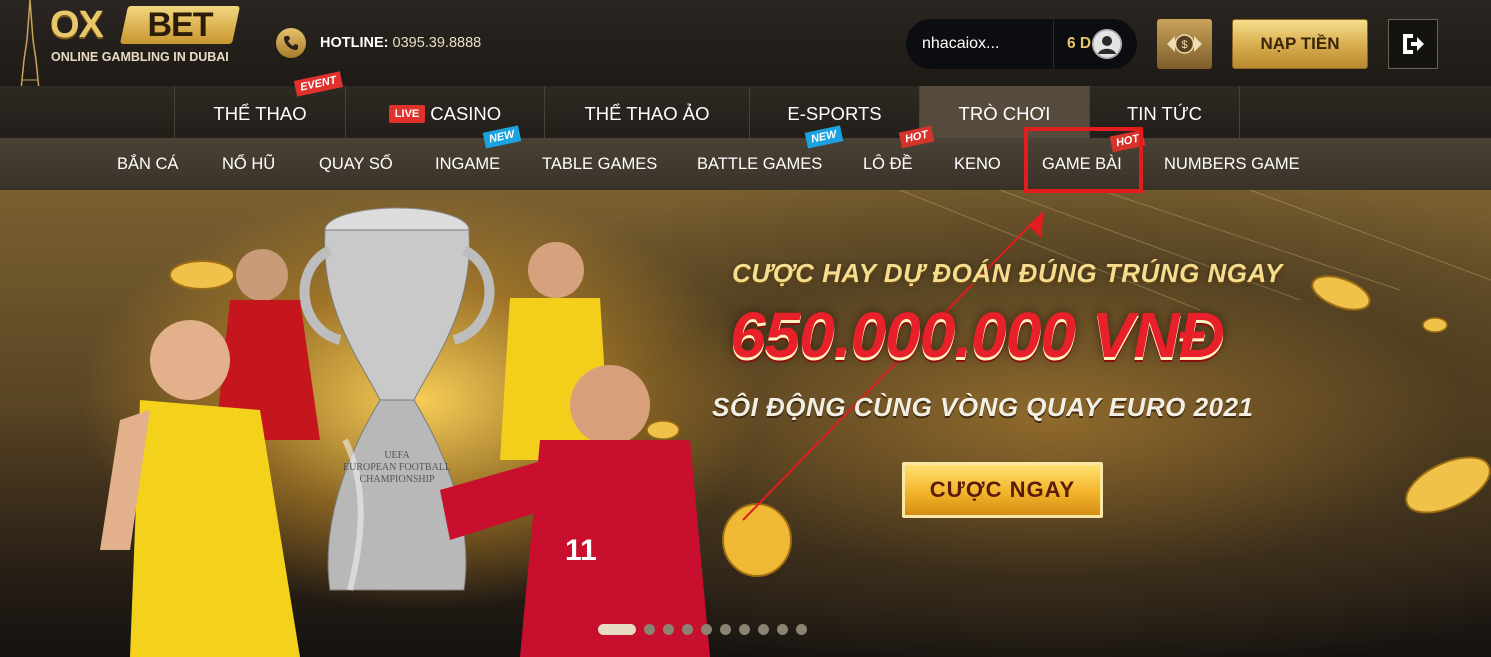 Image resolution: width=1491 pixels, height=657 pixels. I want to click on logout-icon, so click(1413, 44).